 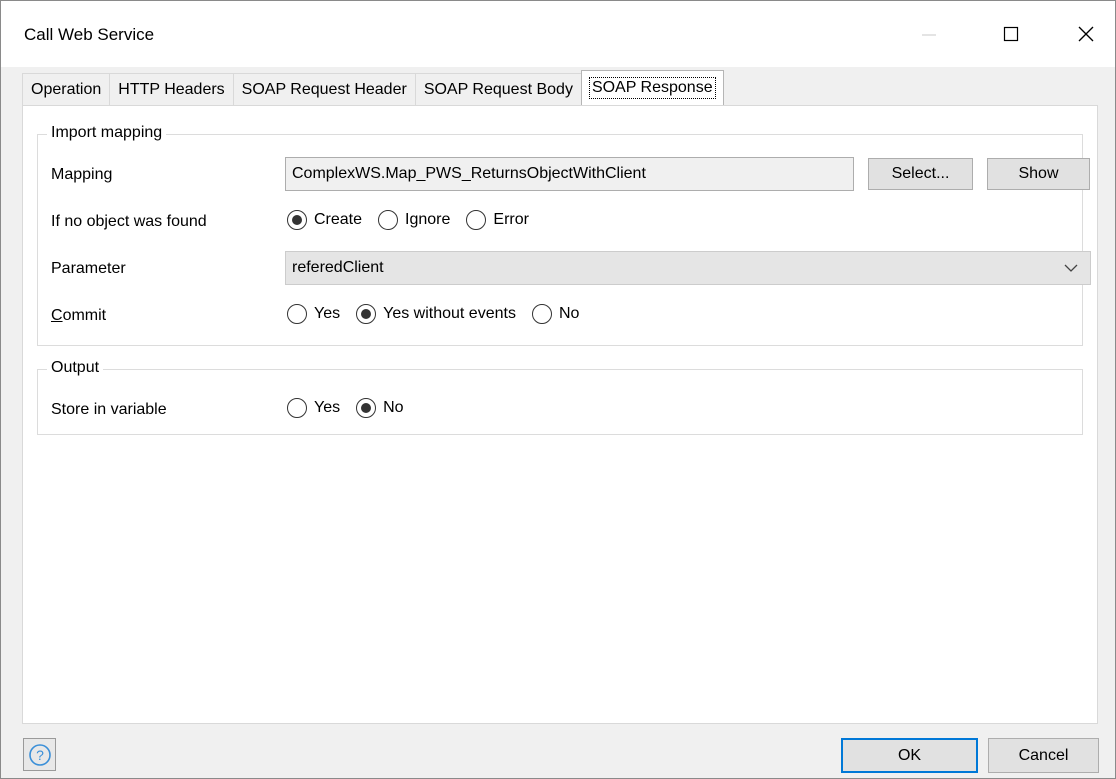 What do you see at coordinates (1038, 174) in the screenshot?
I see `show-button: Show` at bounding box center [1038, 174].